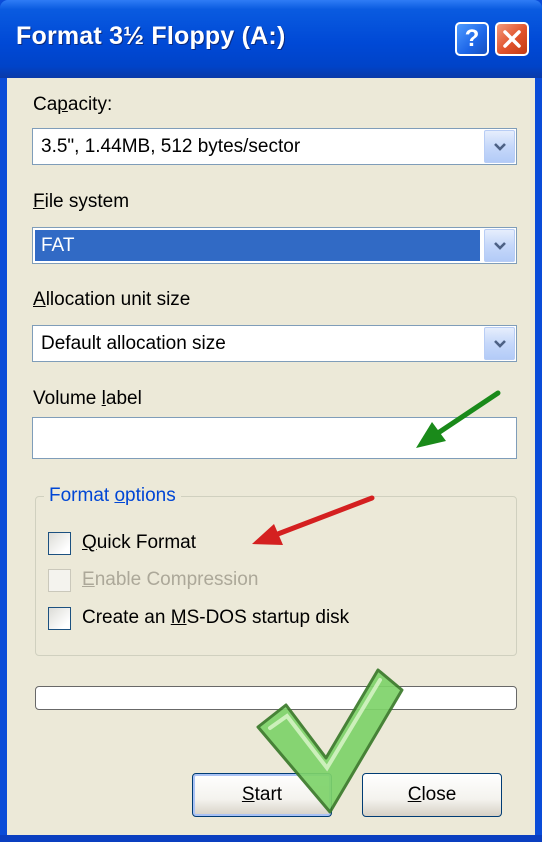  I want to click on quick-format-checkbox, so click(59, 543).